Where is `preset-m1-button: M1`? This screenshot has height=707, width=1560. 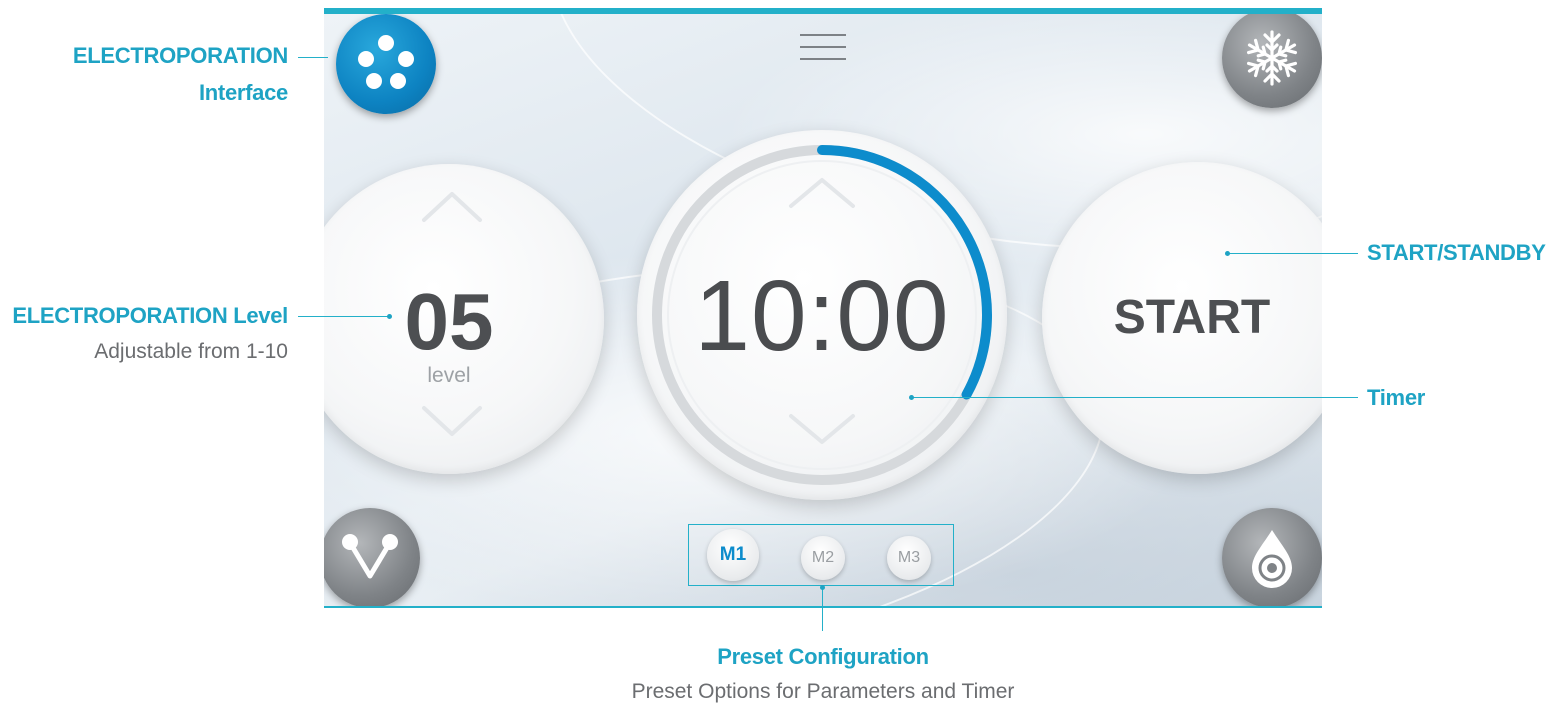
preset-m1-button: M1 is located at coordinates (733, 555).